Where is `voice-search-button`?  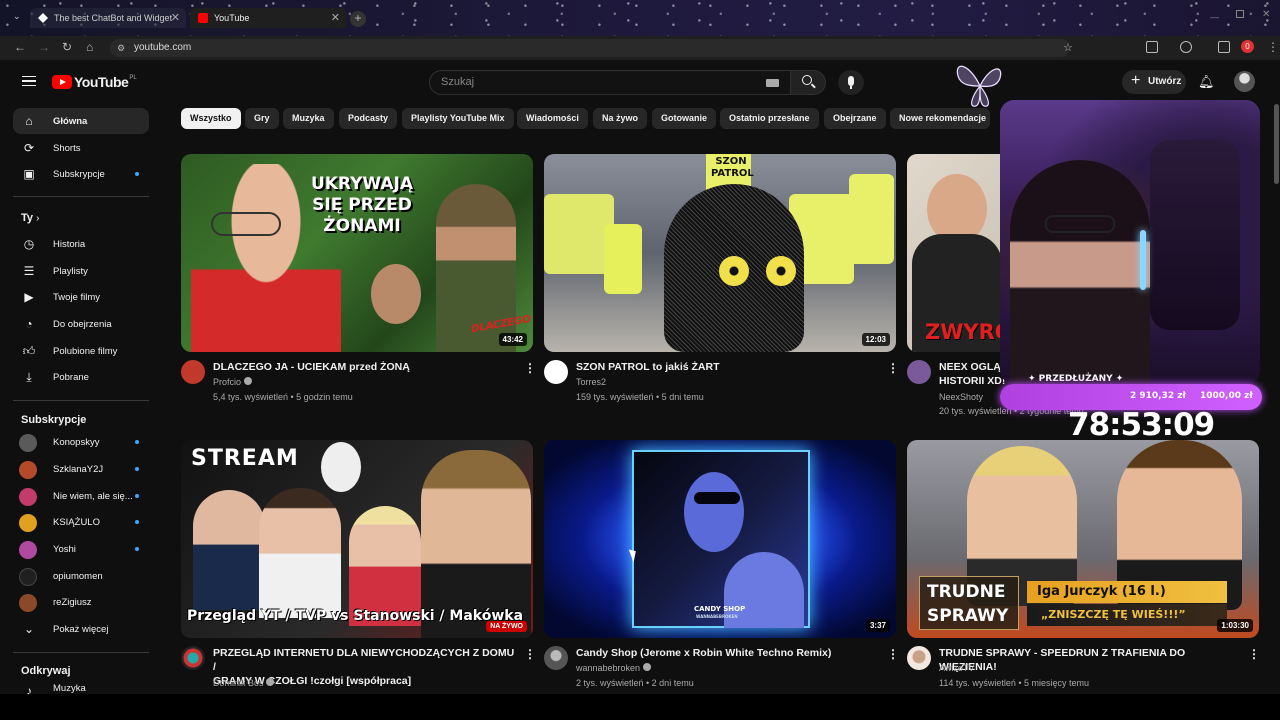
voice-search-button is located at coordinates (851, 82).